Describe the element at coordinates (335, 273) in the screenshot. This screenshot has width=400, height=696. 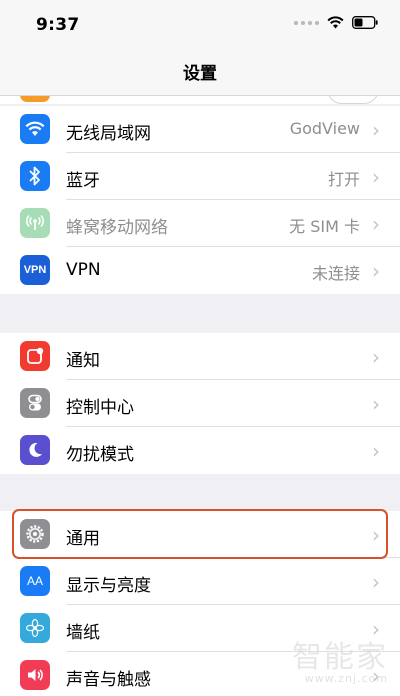
I see `row-value: 未连接` at that location.